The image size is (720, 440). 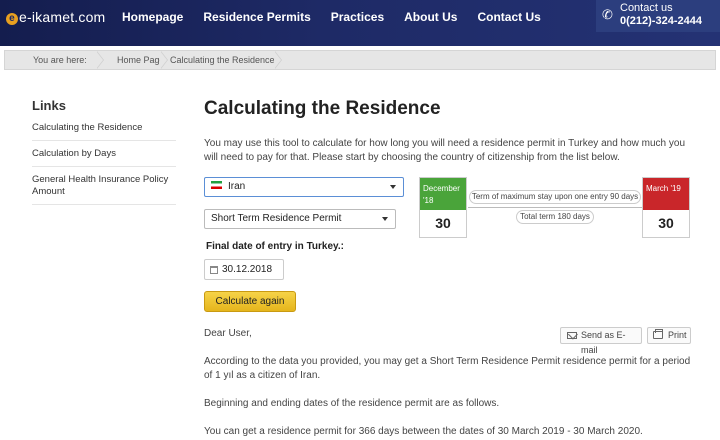 What do you see at coordinates (646, 8) in the screenshot?
I see `contact-label: Contact us` at bounding box center [646, 8].